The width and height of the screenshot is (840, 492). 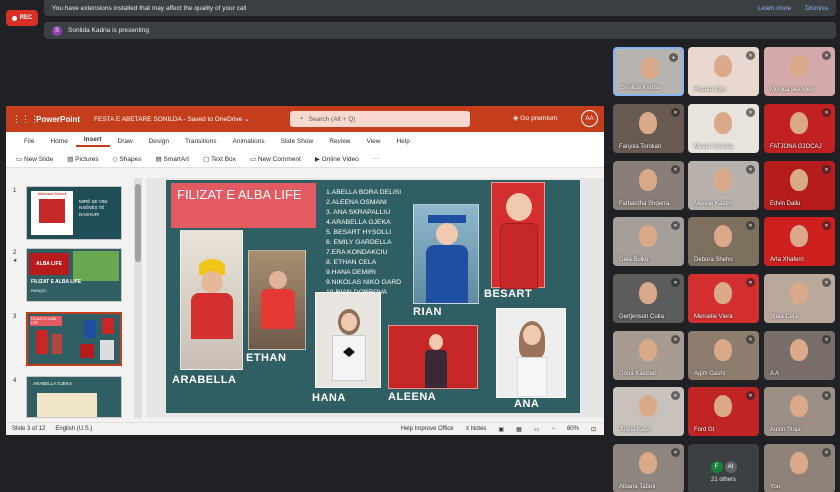 I want to click on thumbnail-scrollbar, so click(x=138, y=298).